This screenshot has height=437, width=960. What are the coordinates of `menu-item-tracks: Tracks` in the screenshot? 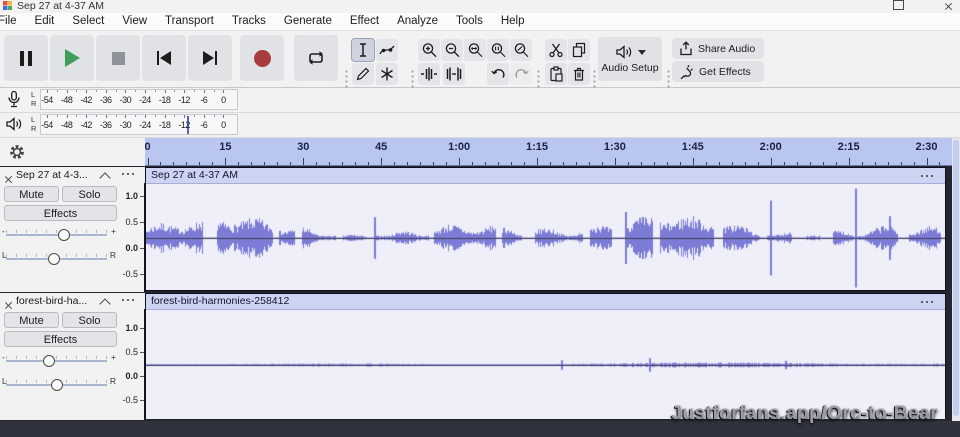 It's located at (249, 21).